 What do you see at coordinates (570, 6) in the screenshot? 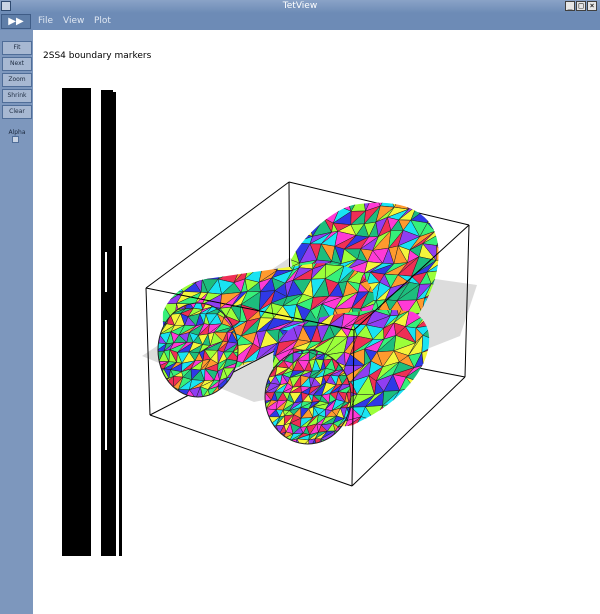
I see `minimize-icon: _` at bounding box center [570, 6].